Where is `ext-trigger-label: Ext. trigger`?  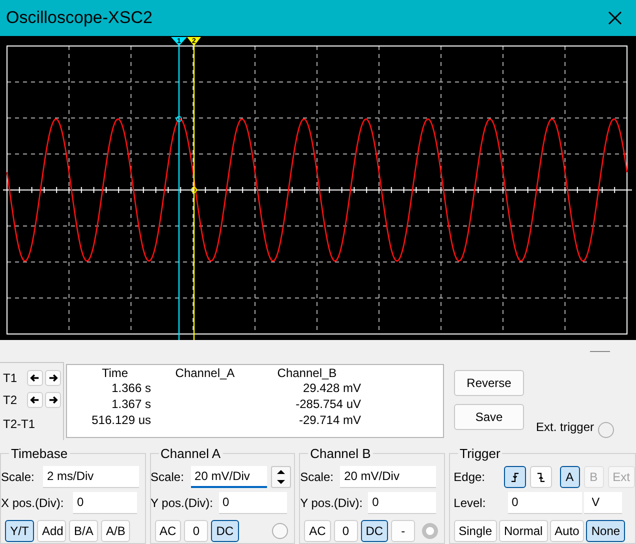
ext-trigger-label: Ext. trigger is located at coordinates (565, 427).